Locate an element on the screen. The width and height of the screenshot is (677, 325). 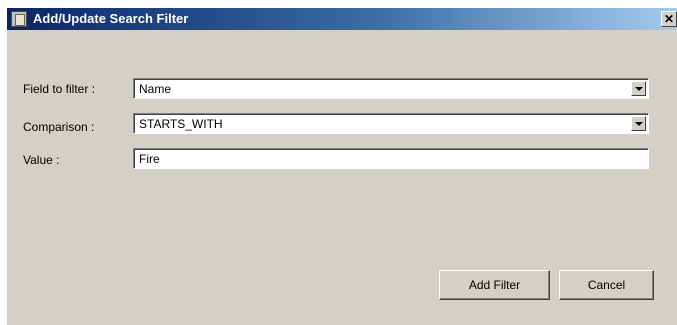
comparison-dropdown: STARTS_WITH is located at coordinates (391, 123).